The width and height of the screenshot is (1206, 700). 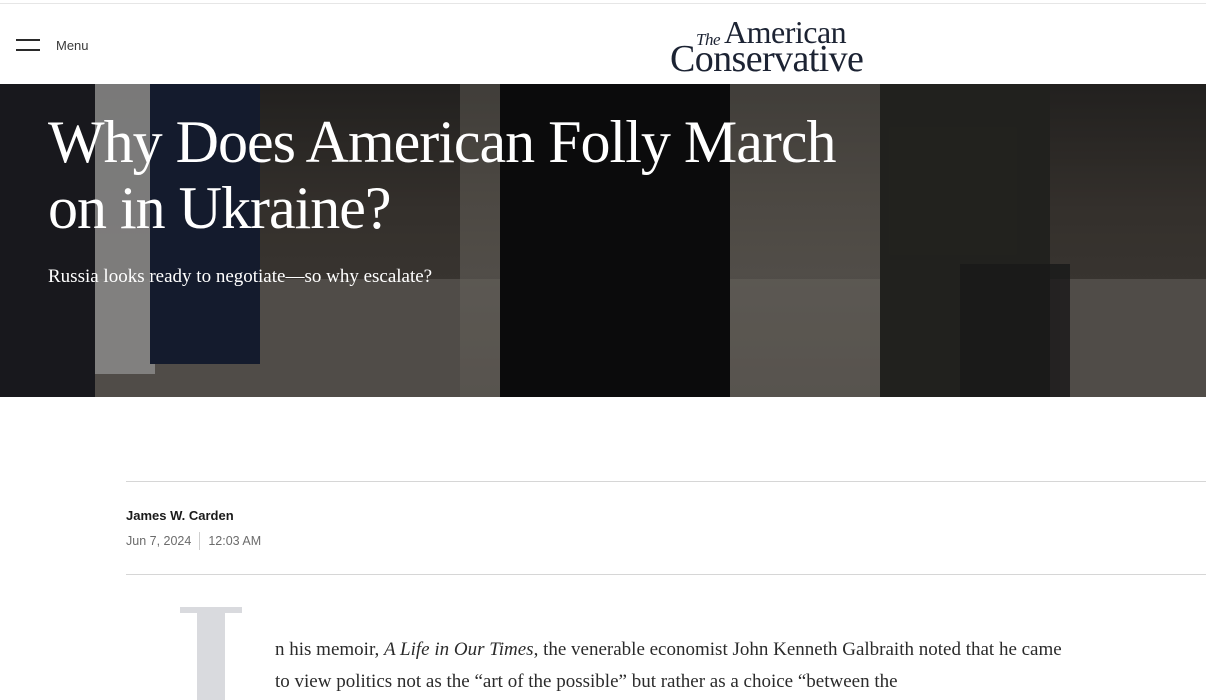 I want to click on publish-time: 12:03 AM, so click(x=235, y=541).